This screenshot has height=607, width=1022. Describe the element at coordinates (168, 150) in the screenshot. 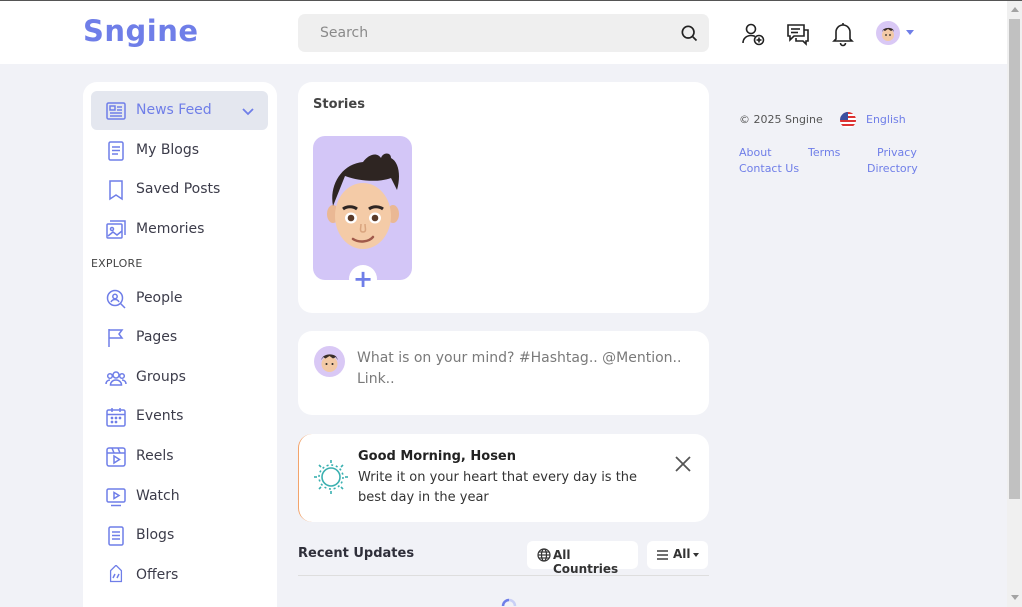

I see `sidebar-item-label: My Blogs` at that location.